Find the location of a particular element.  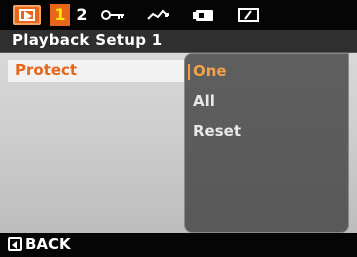

play-triangle-icon is located at coordinates (28, 16).